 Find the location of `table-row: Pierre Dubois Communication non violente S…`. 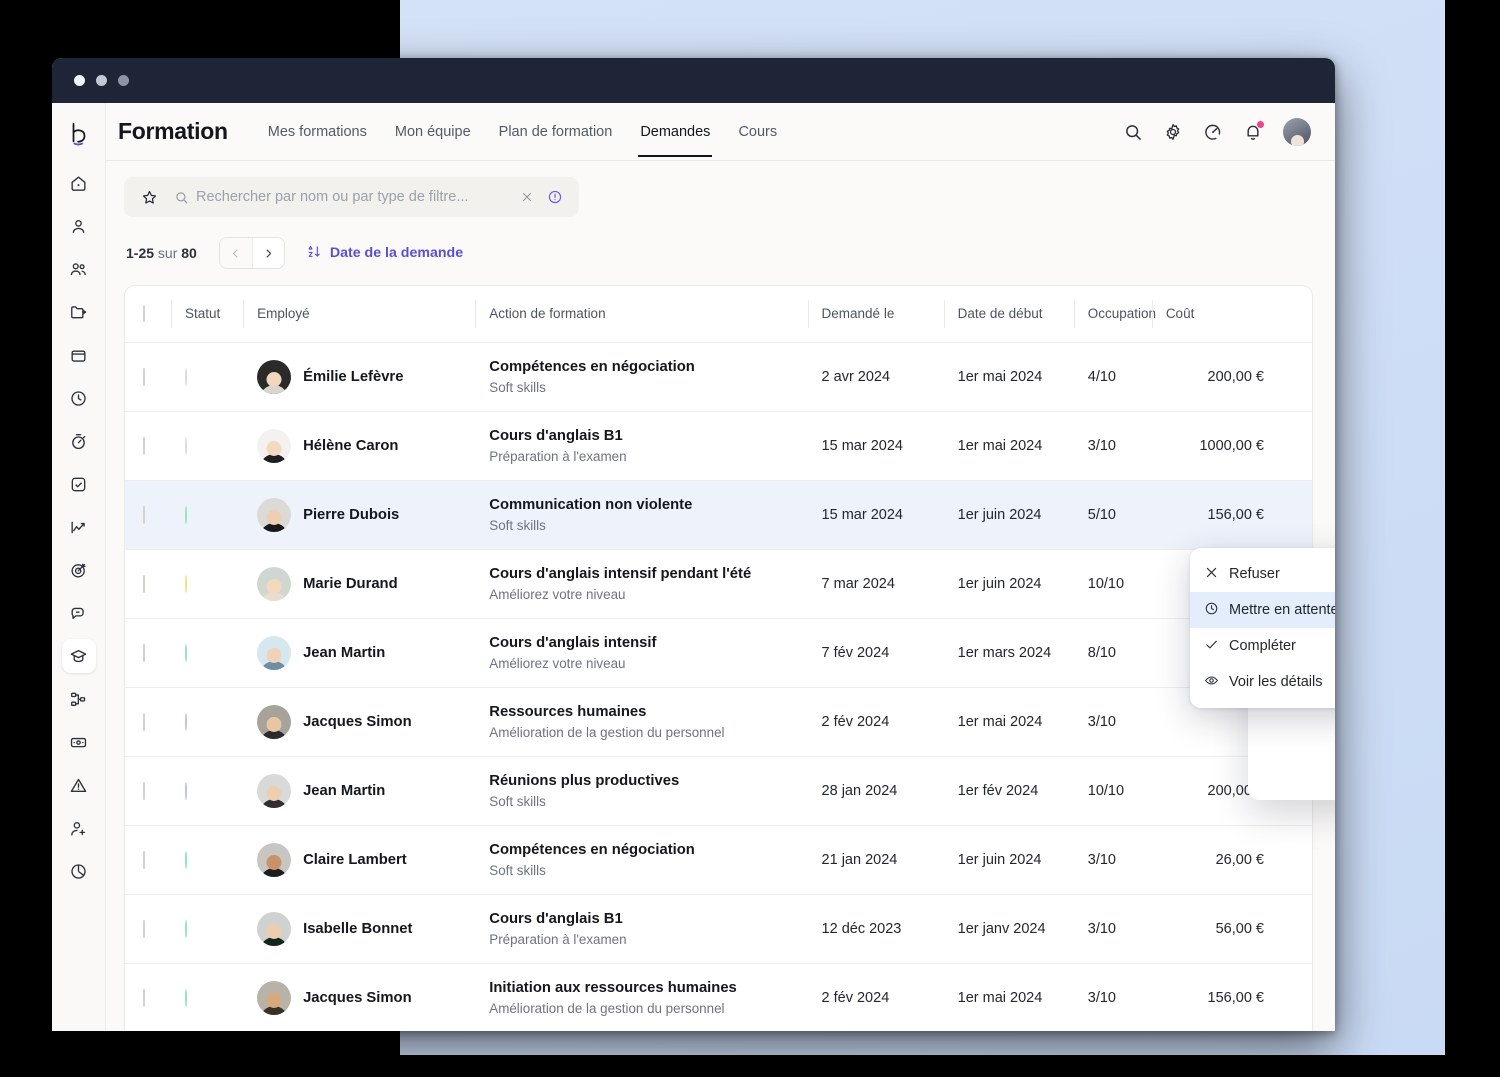

table-row: Pierre Dubois Communication non violente S… is located at coordinates (718, 514).